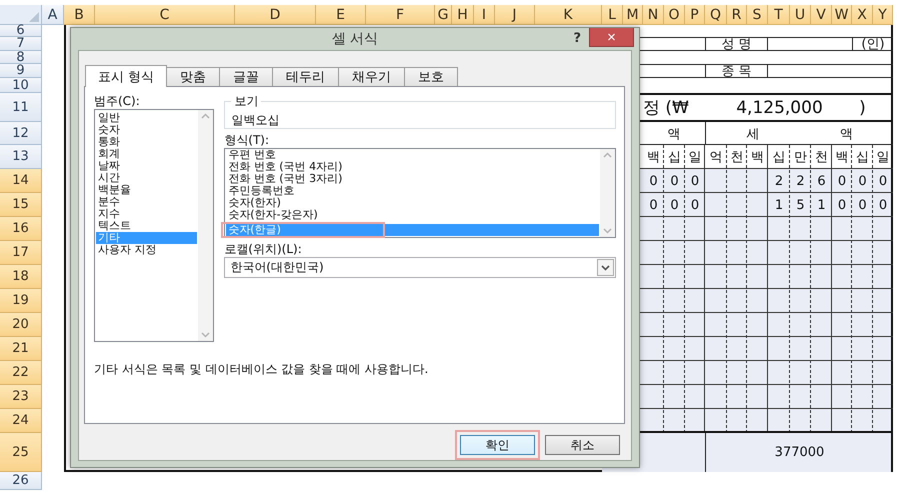 The image size is (906, 496). What do you see at coordinates (21, 301) in the screenshot?
I see `row-header: 19` at bounding box center [21, 301].